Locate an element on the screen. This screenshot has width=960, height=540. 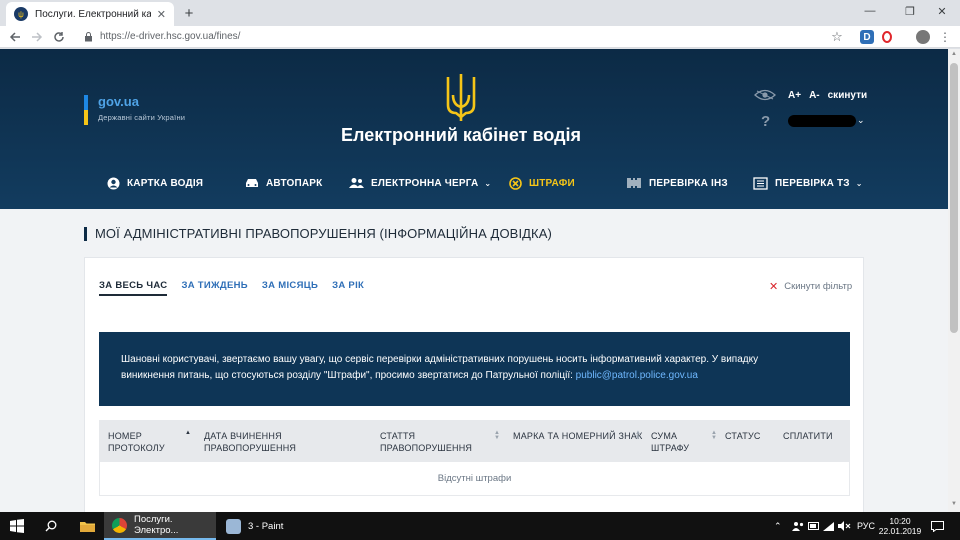
col-violation-article: СТАТТЯ ПРАВОПОРУШЕННЯ is located at coordinates (435, 442).